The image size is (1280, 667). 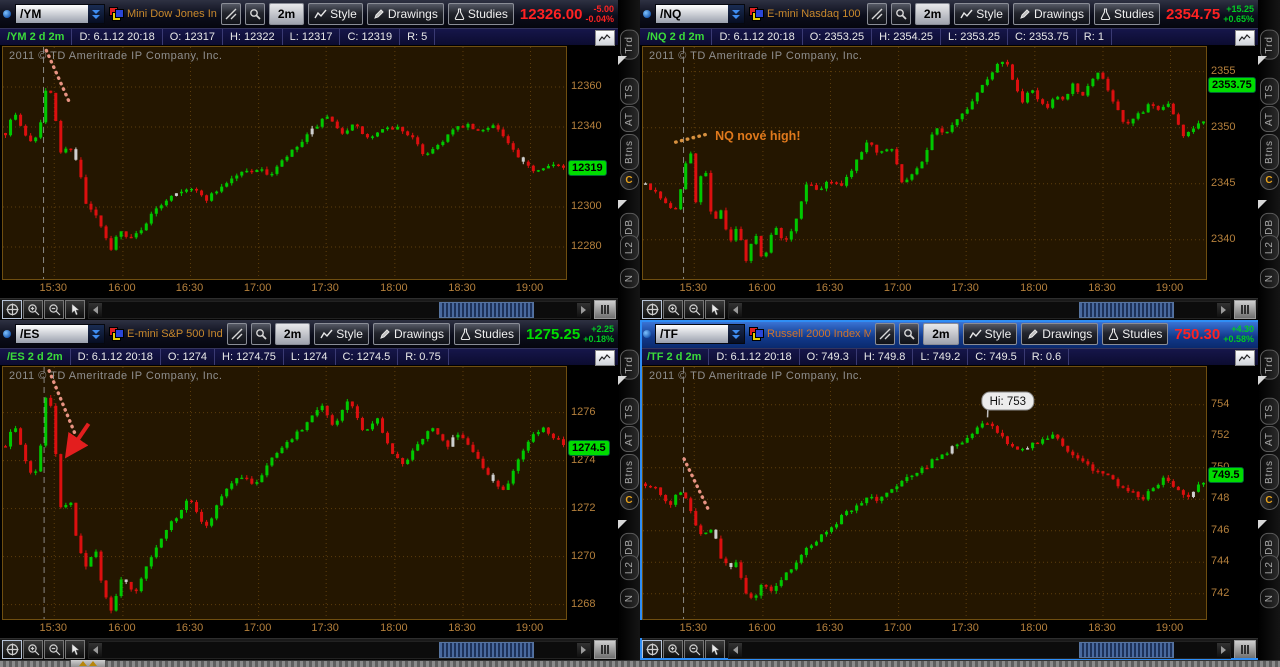 I want to click on symbol-combo: /TF, so click(x=700, y=334).